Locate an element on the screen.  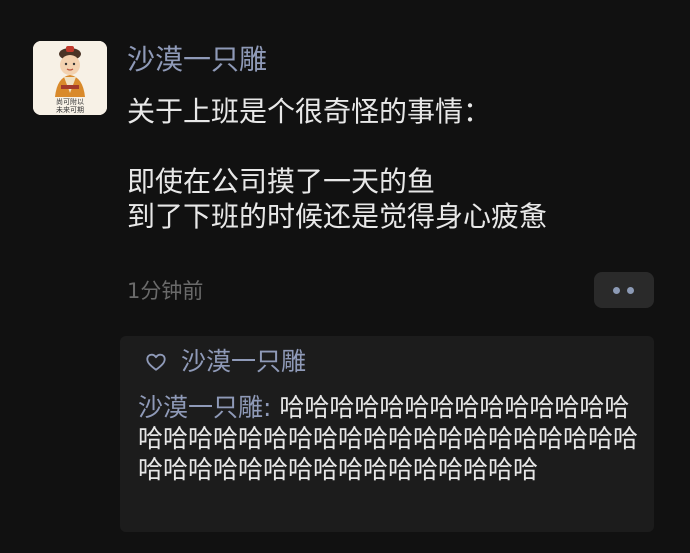
likes-row: 沙漠一只雕 is located at coordinates (225, 362).